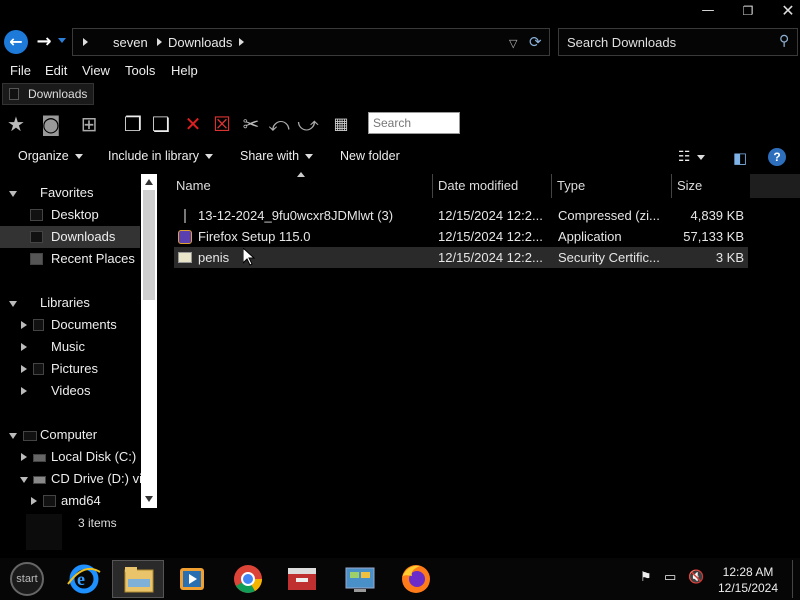 Image resolution: width=800 pixels, height=600 pixels. I want to click on recent-pages-dropdown, so click(62, 40).